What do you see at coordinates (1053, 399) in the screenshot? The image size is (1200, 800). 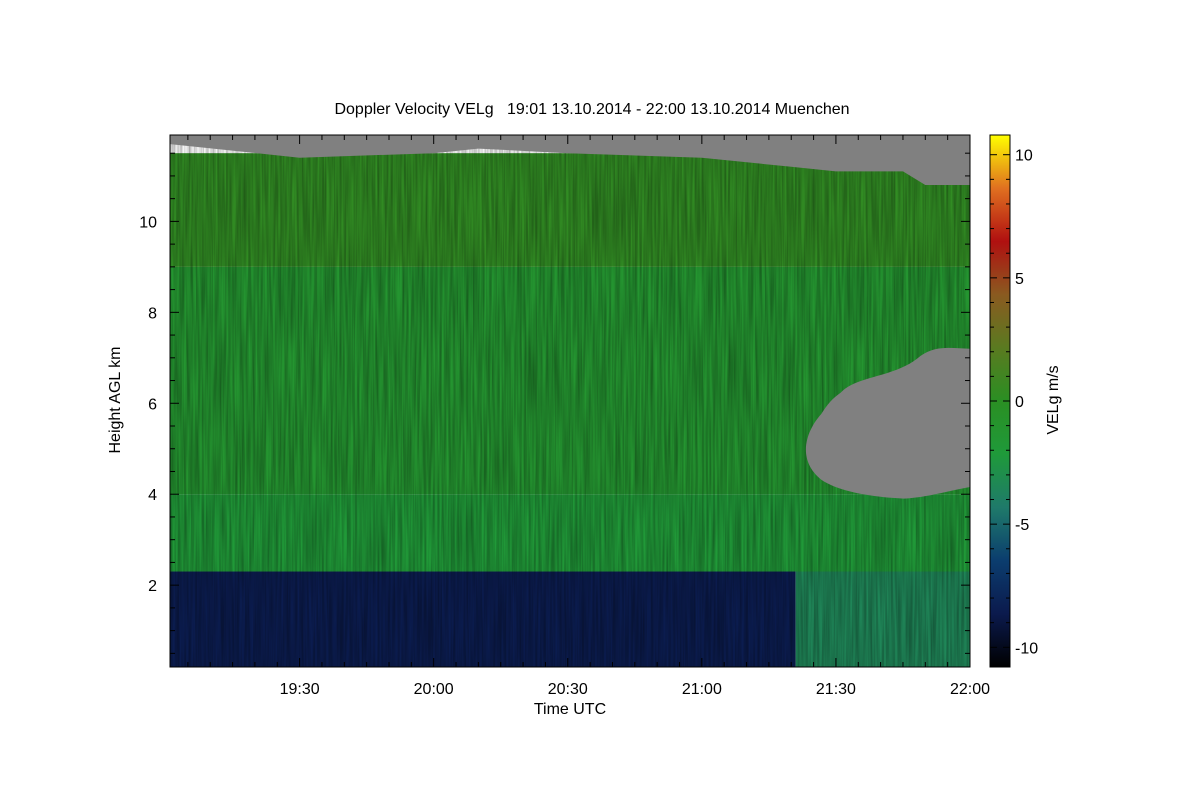 I see `colorbar-label: VELg m/s` at bounding box center [1053, 399].